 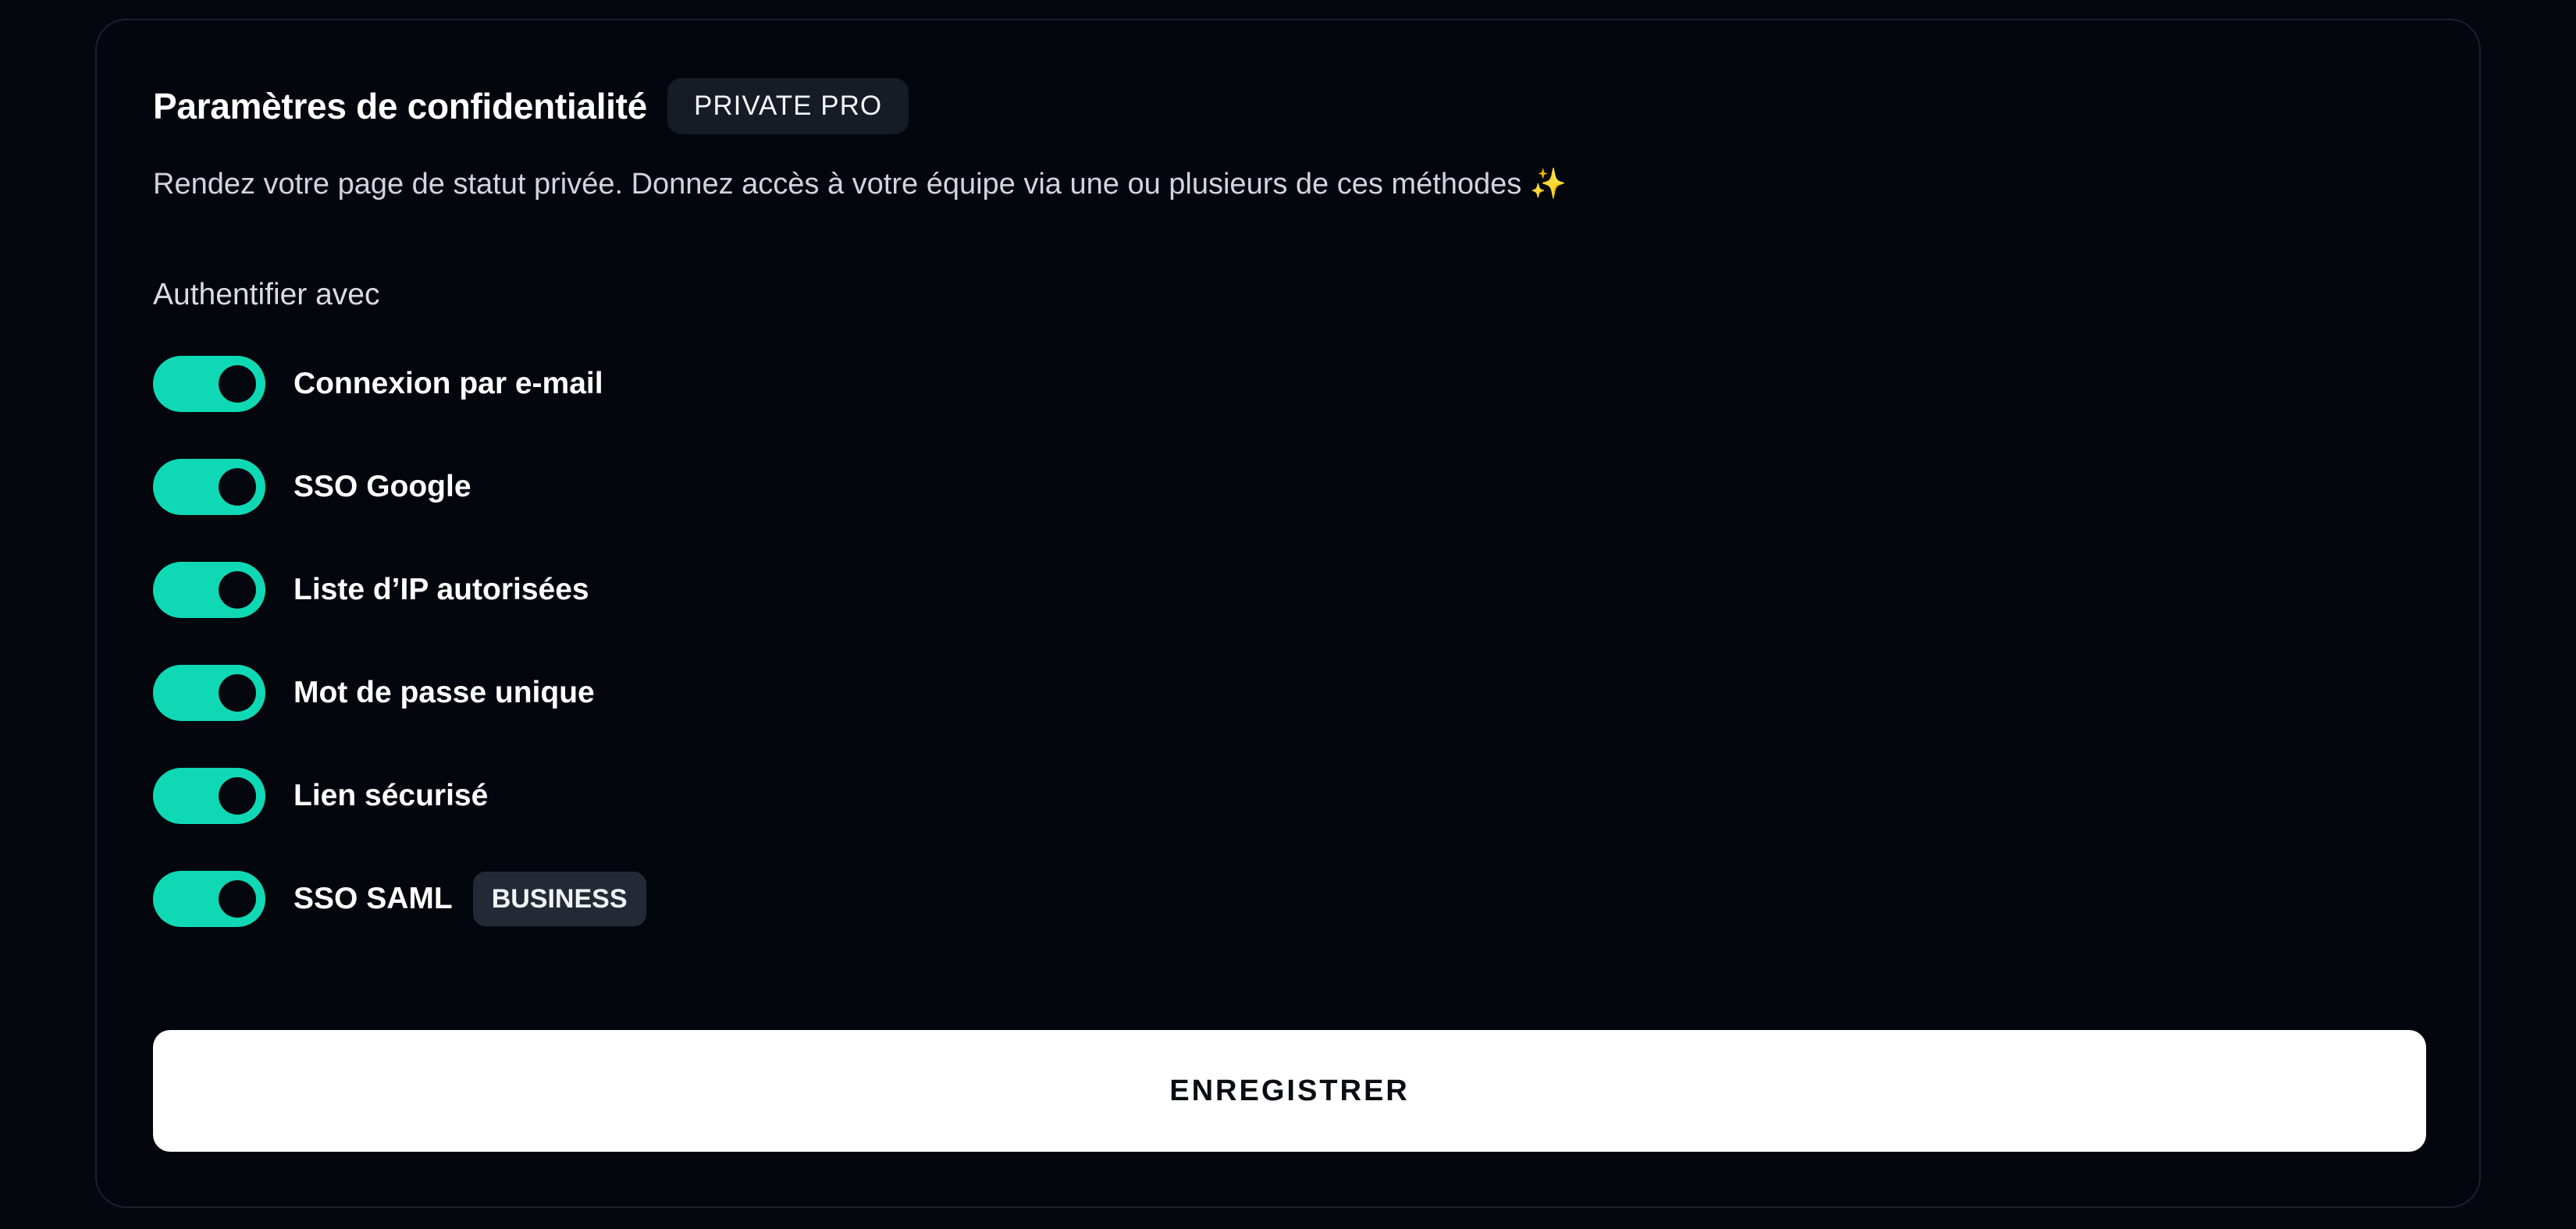 What do you see at coordinates (1289, 1091) in the screenshot?
I see `save-button: ENREGISTRER` at bounding box center [1289, 1091].